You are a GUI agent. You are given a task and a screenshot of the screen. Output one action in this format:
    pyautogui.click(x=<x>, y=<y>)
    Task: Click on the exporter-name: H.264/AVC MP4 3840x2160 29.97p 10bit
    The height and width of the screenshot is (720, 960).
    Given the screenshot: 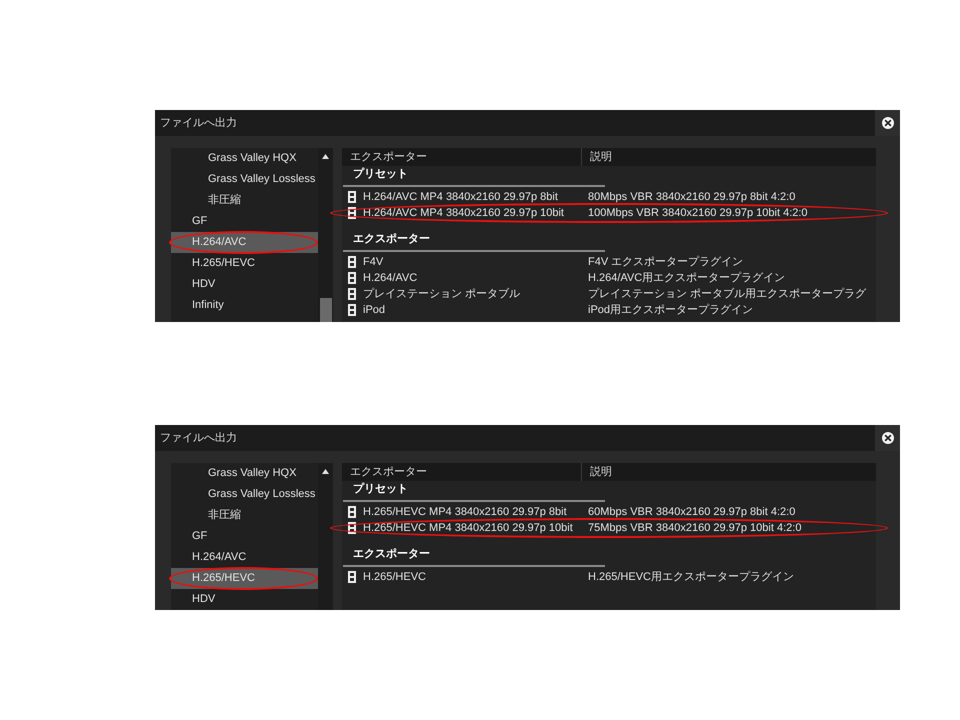 What is the action you would take?
    pyautogui.click(x=463, y=213)
    